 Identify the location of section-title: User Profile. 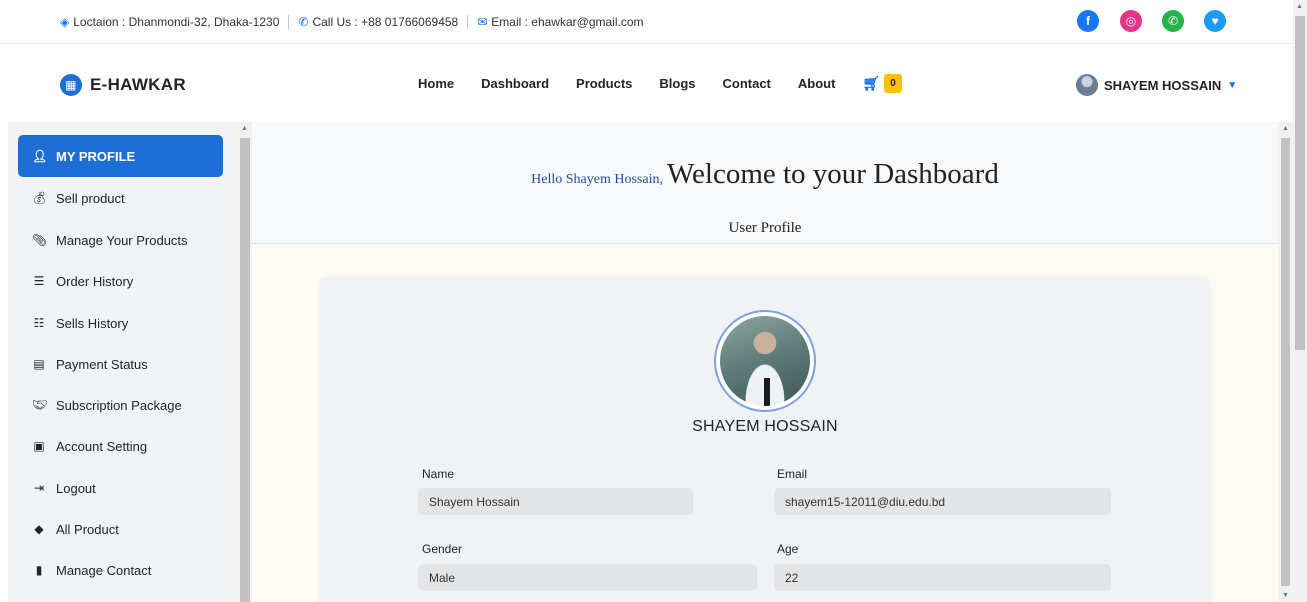
(765, 228).